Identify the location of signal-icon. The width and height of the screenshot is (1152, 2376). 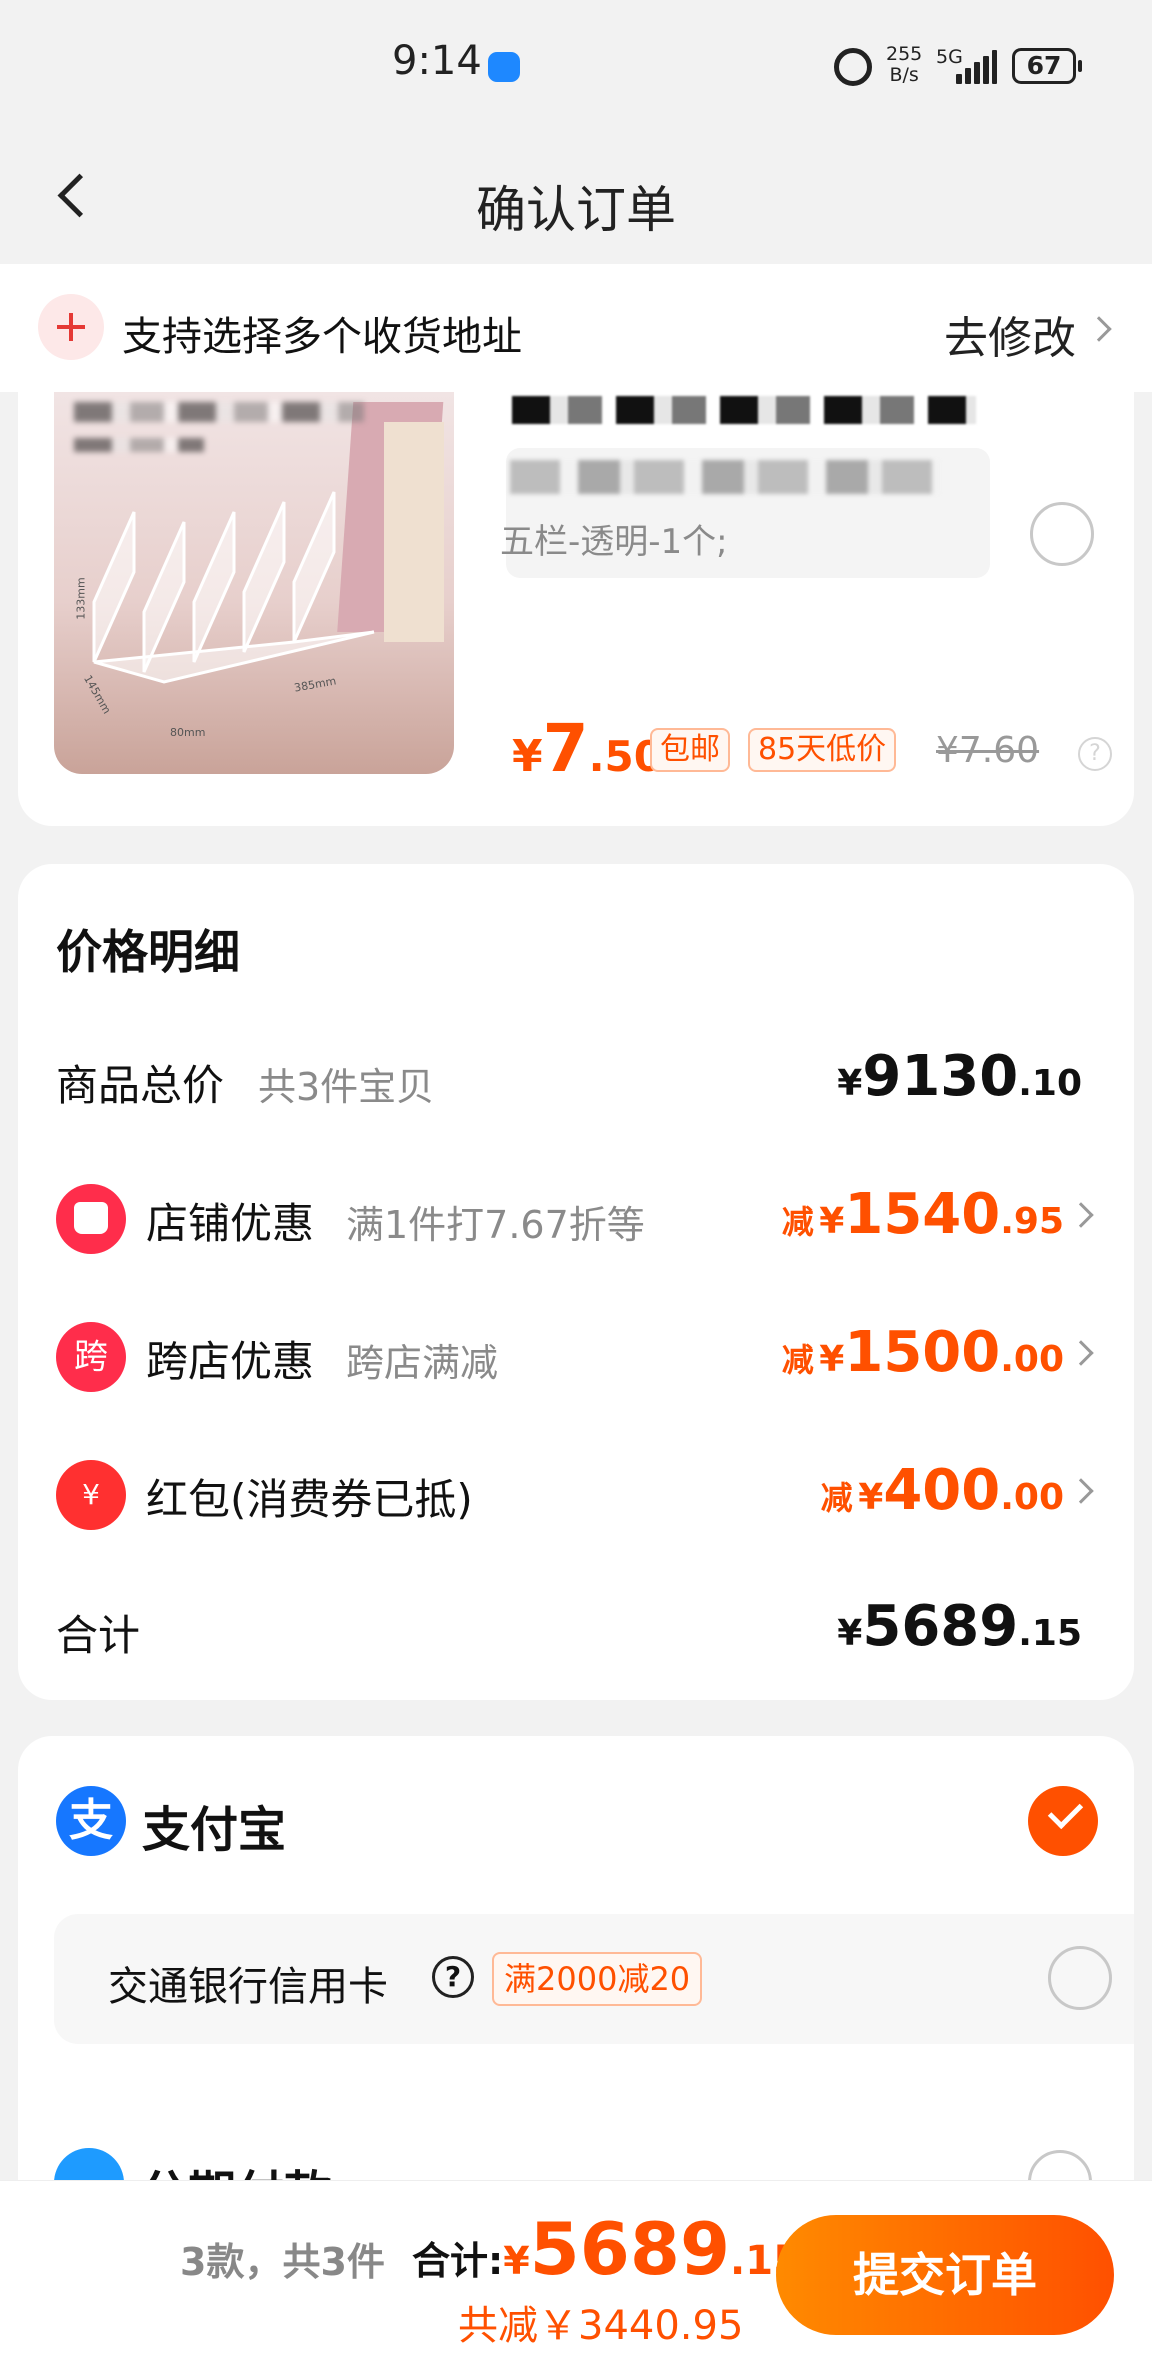
(976, 67).